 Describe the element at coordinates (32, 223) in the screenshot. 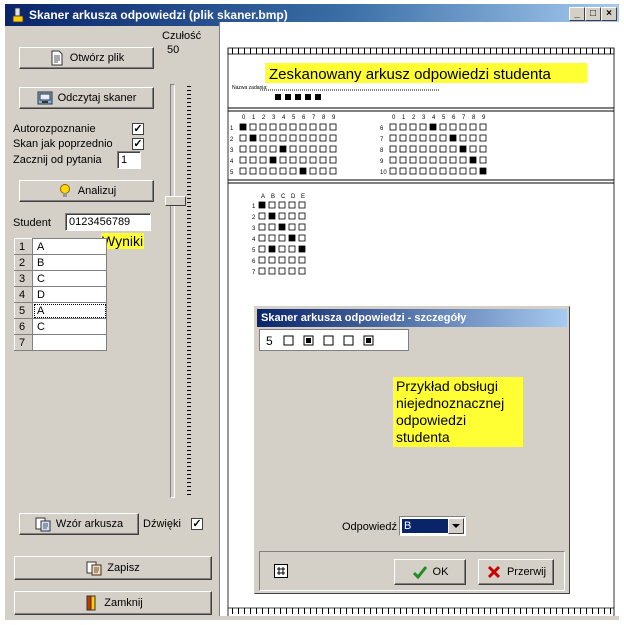

I see `student-label: Student` at that location.